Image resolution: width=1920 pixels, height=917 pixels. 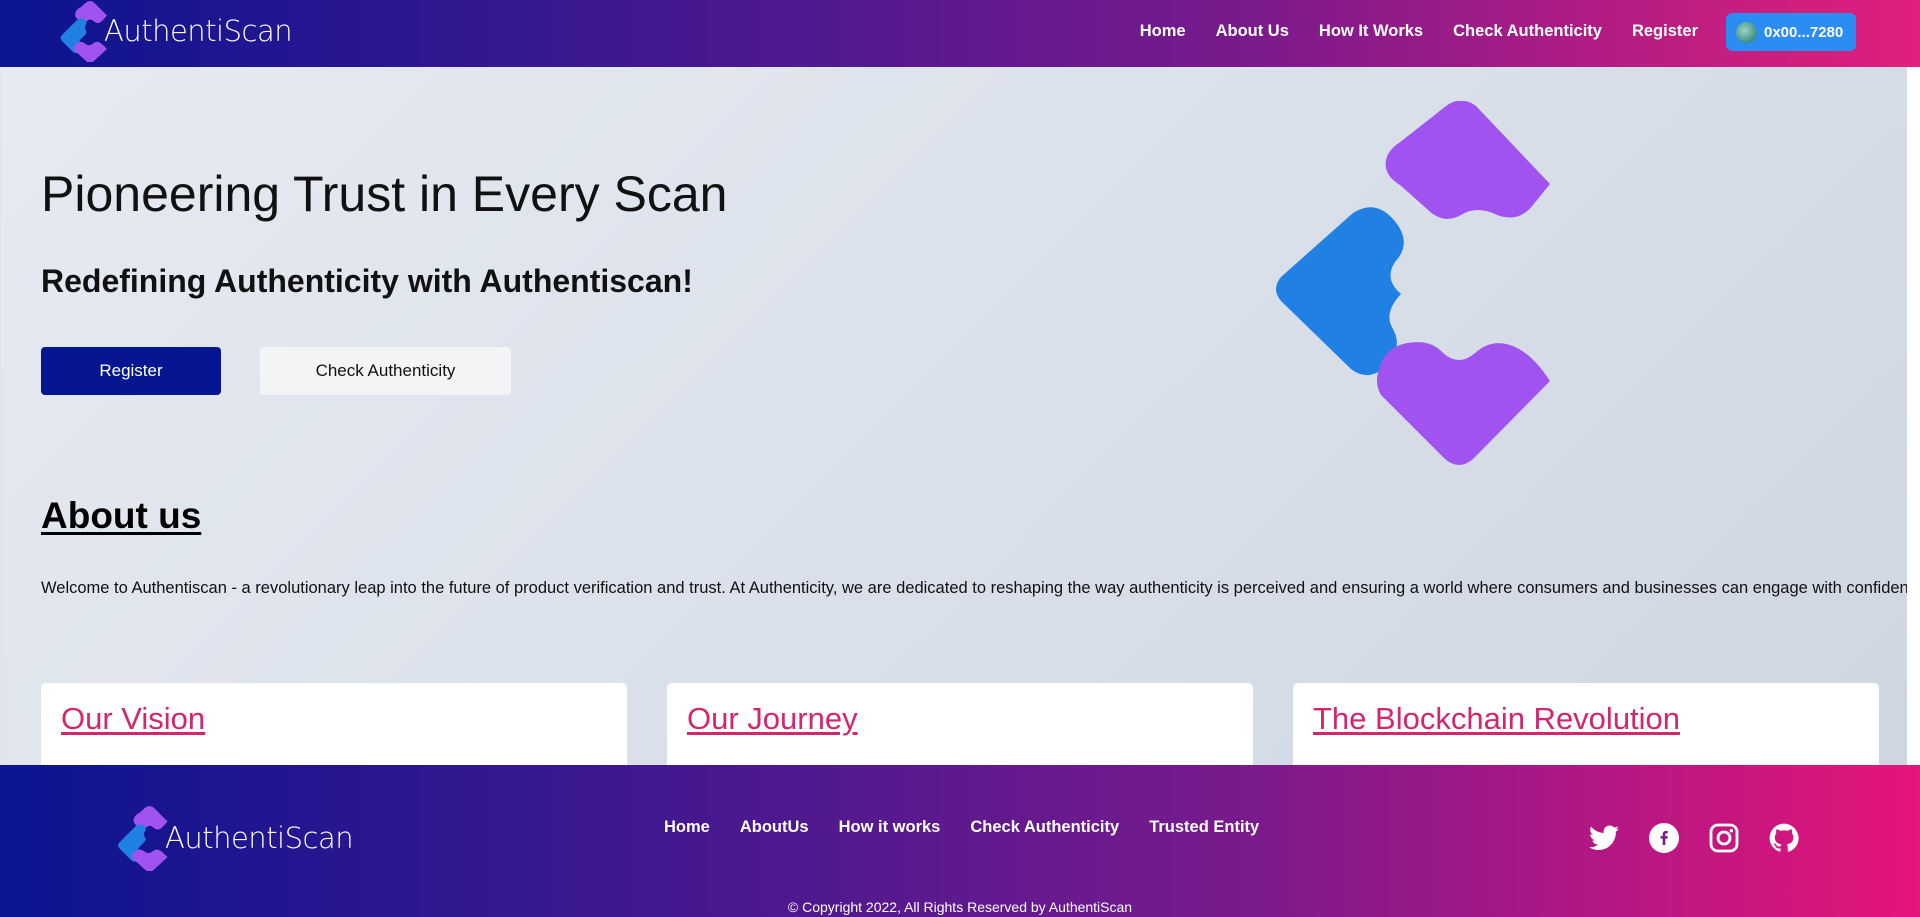 What do you see at coordinates (83, 31) in the screenshot?
I see `logo-mark-icon` at bounding box center [83, 31].